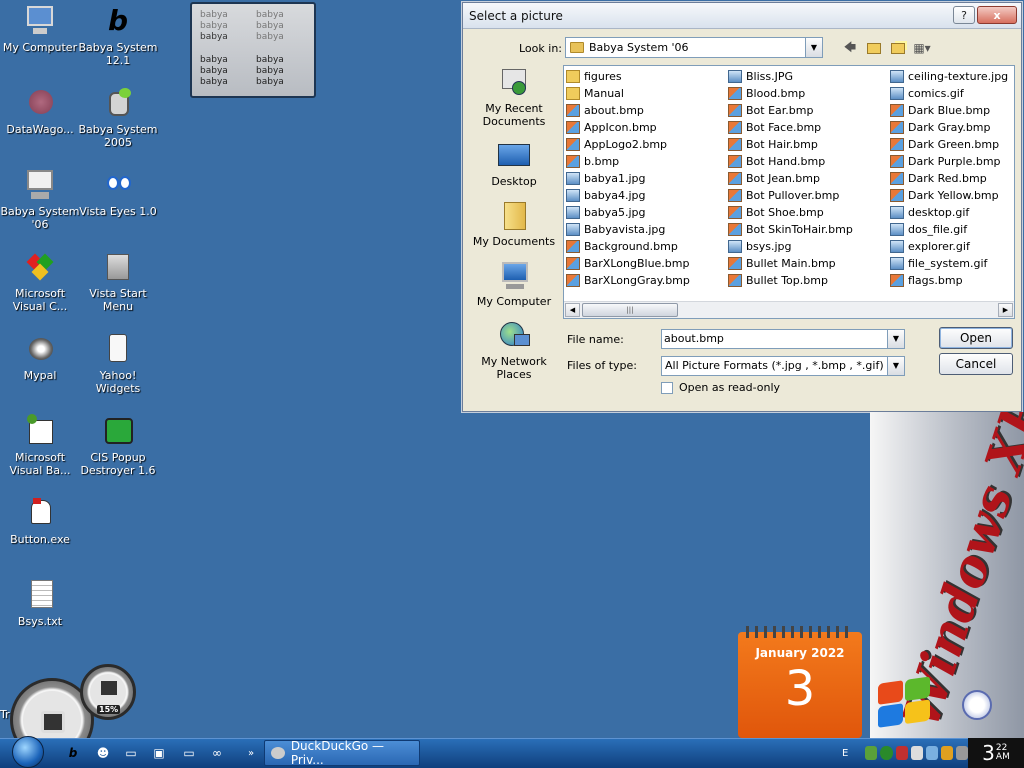  What do you see at coordinates (977, 705) in the screenshot?
I see `alarm-clock-icon` at bounding box center [977, 705].